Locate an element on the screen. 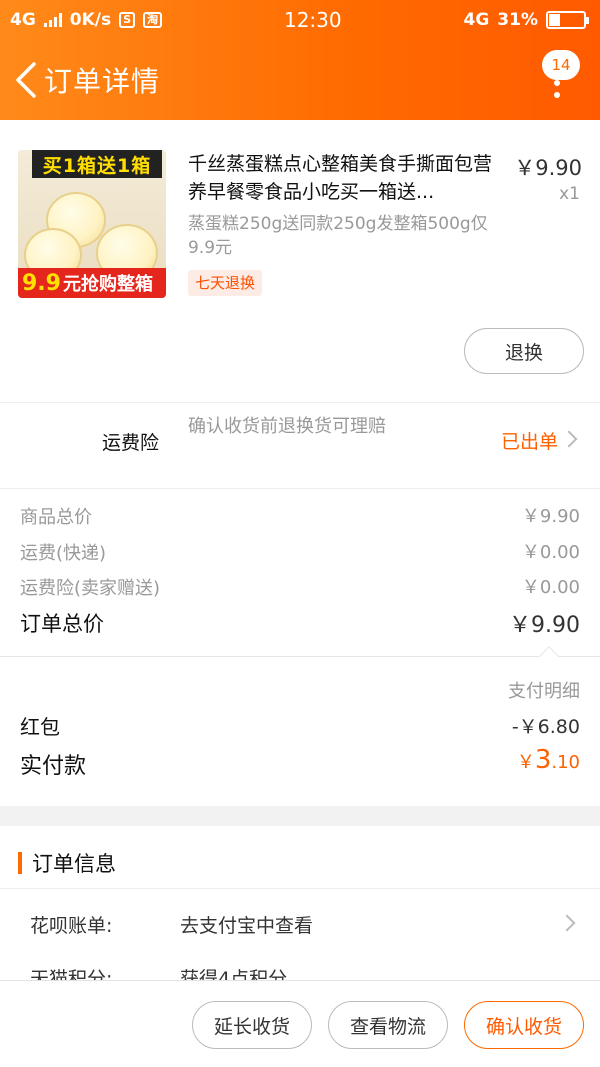 The image size is (600, 1067). message-count-badge: 14 is located at coordinates (561, 65).